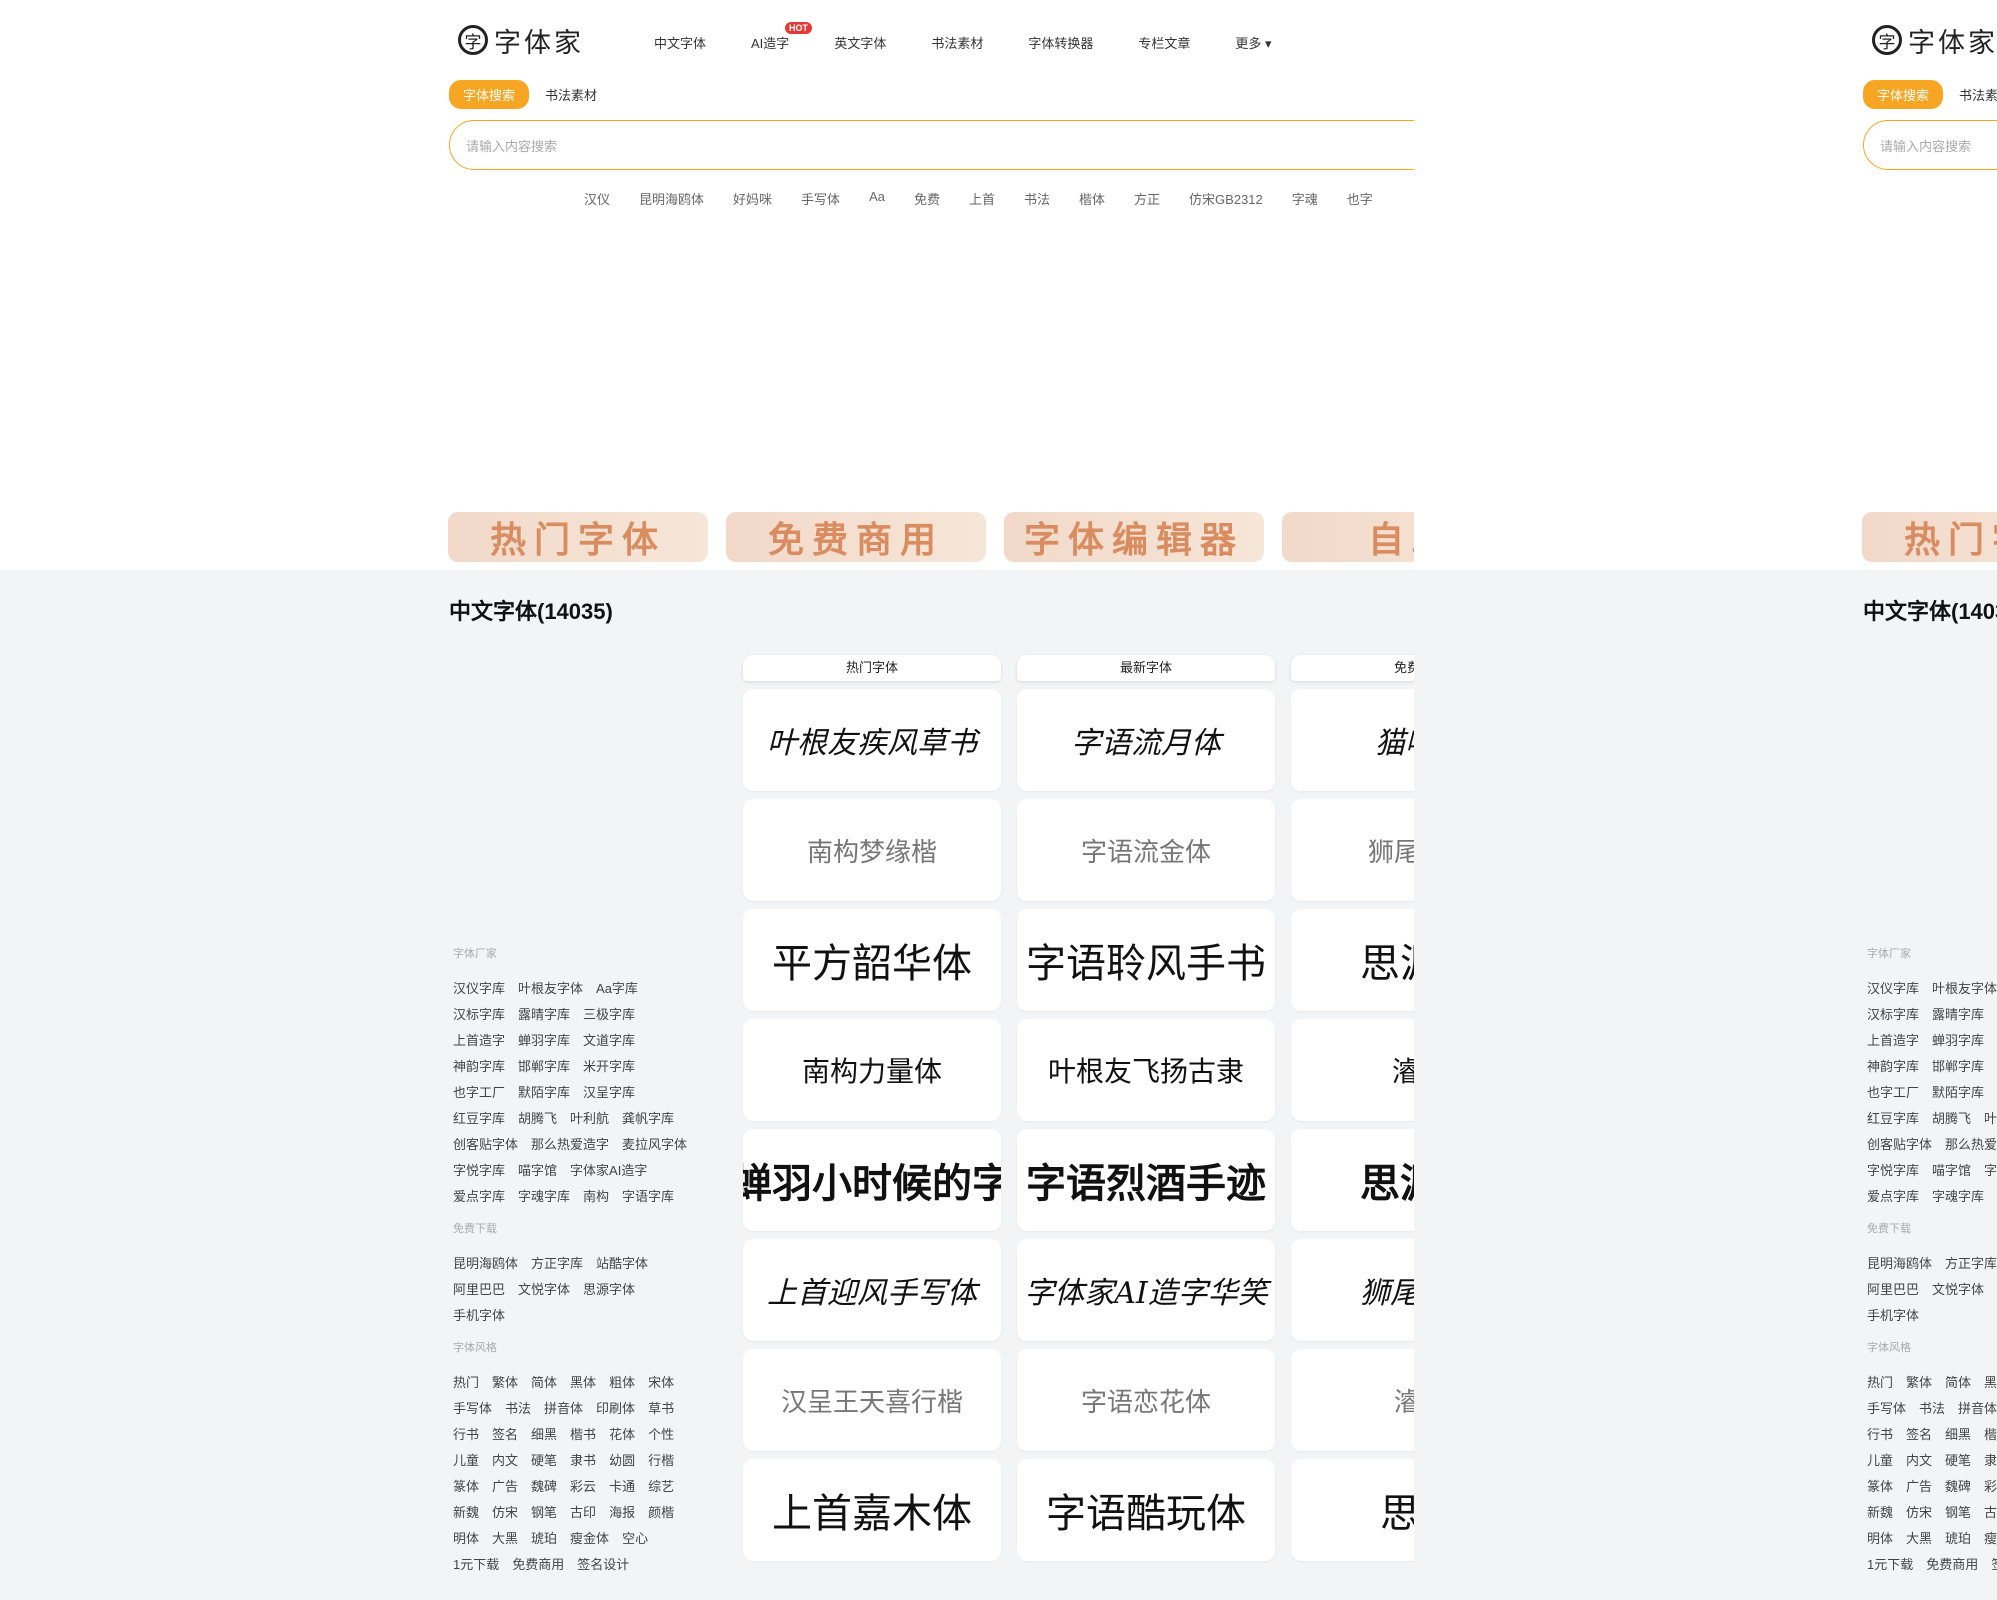  Describe the element at coordinates (1146, 850) in the screenshot. I see `font-card: 字语流金体` at that location.